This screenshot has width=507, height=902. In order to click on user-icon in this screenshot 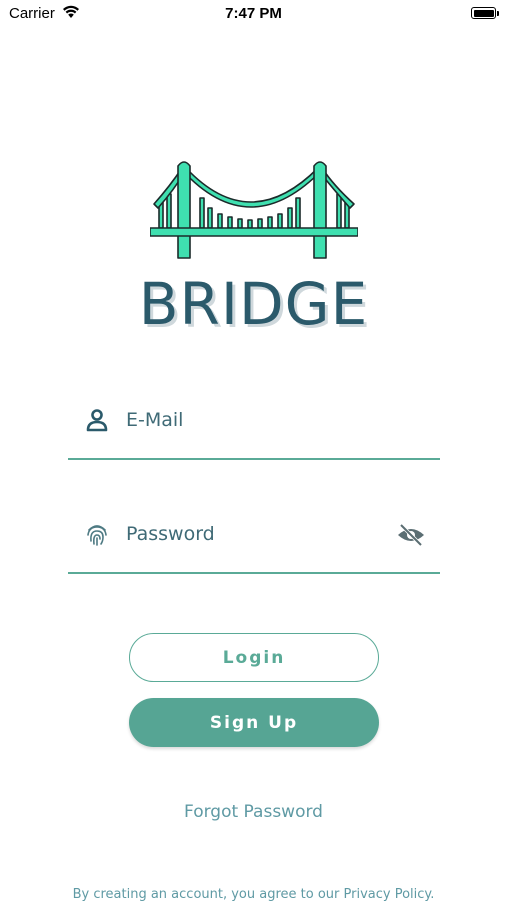, I will do `click(97, 420)`.